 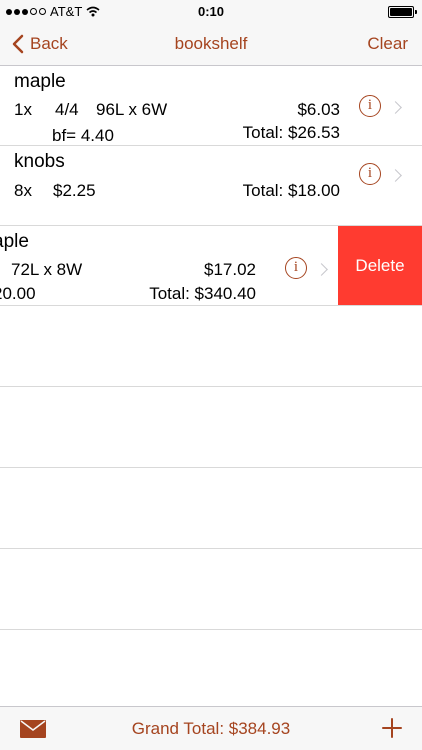 I want to click on status-time: 0:10, so click(x=211, y=11).